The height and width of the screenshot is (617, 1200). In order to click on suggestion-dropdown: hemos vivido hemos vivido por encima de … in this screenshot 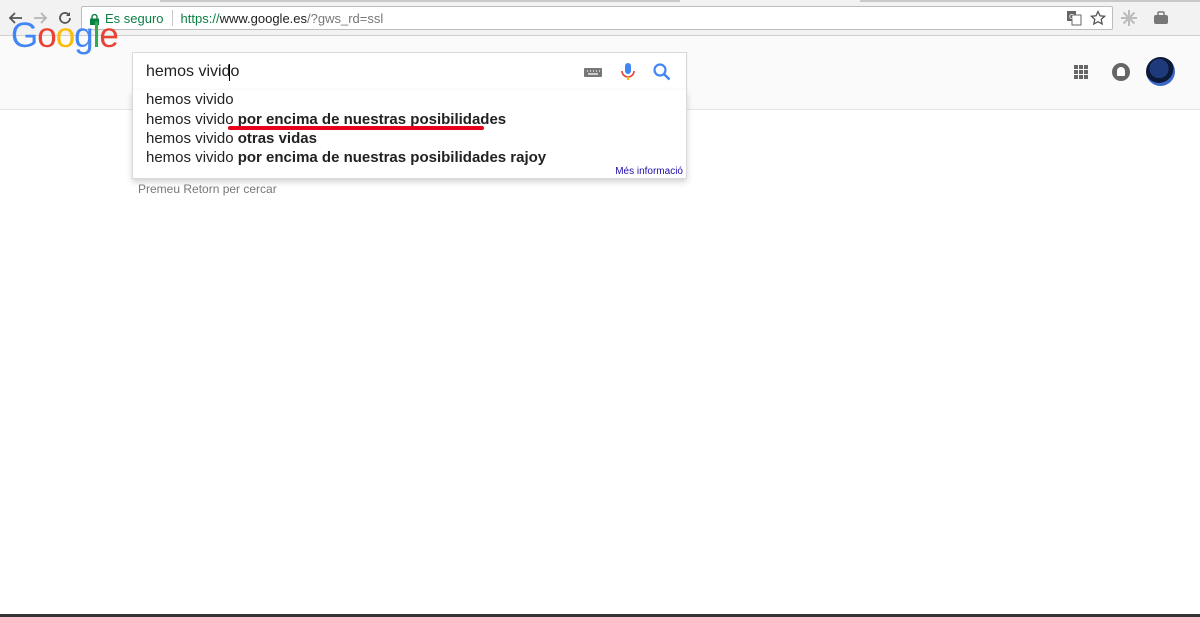, I will do `click(409, 134)`.